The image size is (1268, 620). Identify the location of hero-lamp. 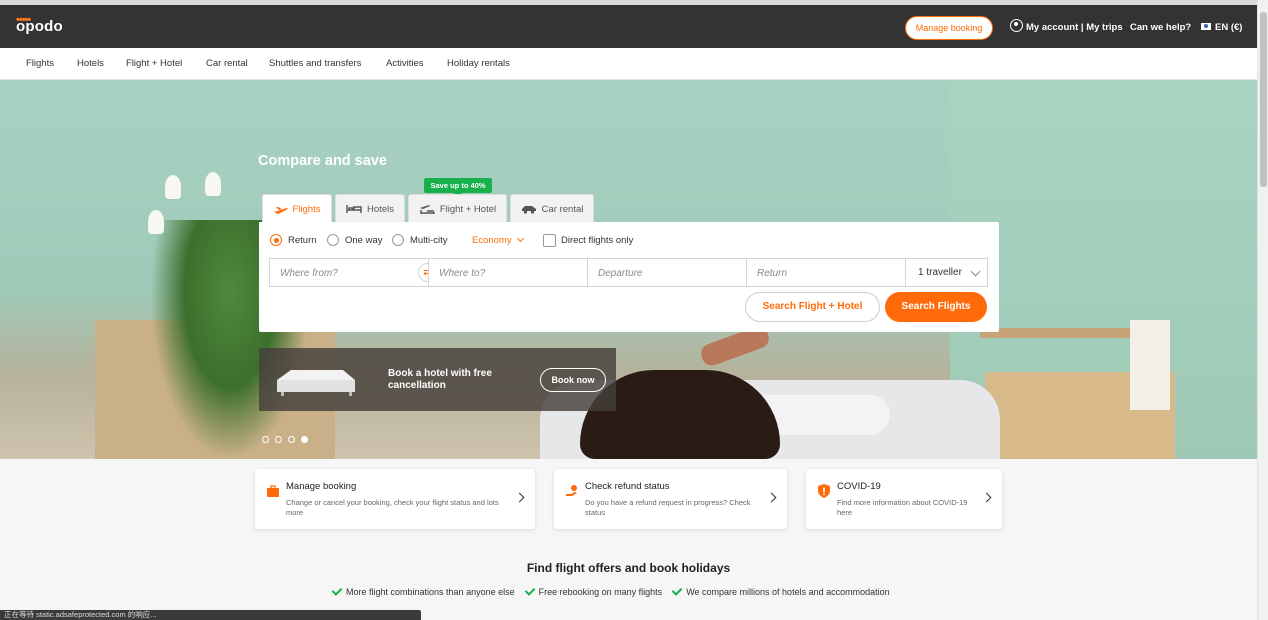
(1150, 365).